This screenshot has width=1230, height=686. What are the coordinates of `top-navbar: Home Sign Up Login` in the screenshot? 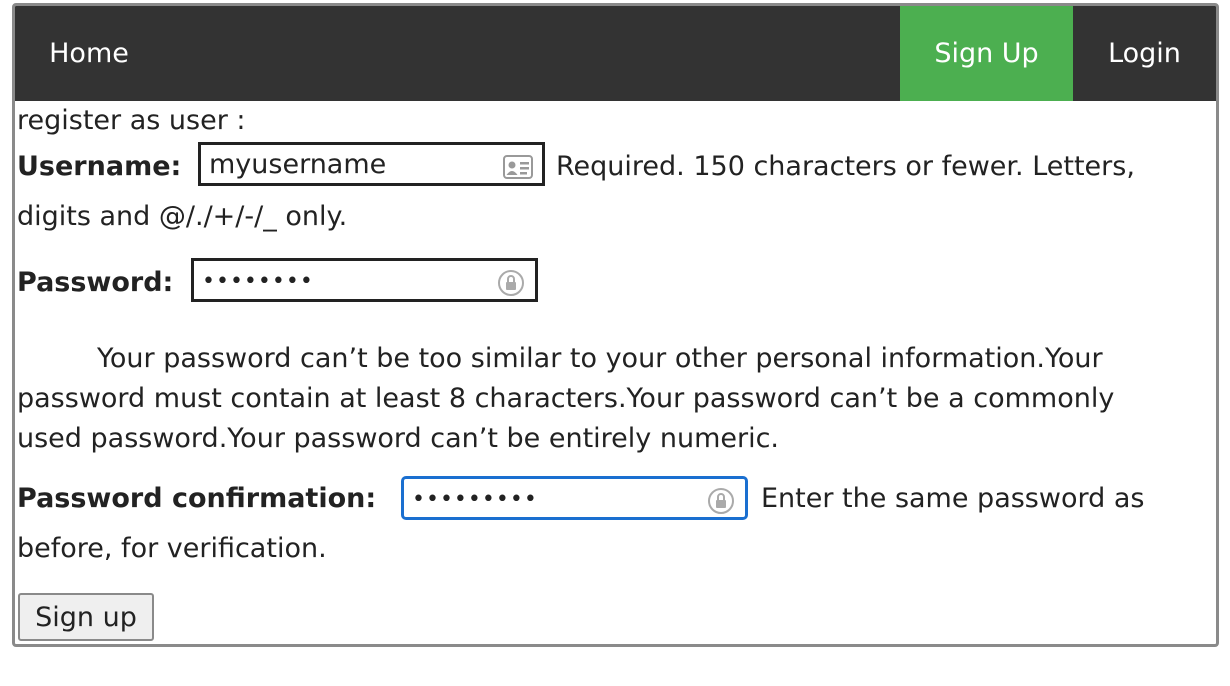 It's located at (615, 53).